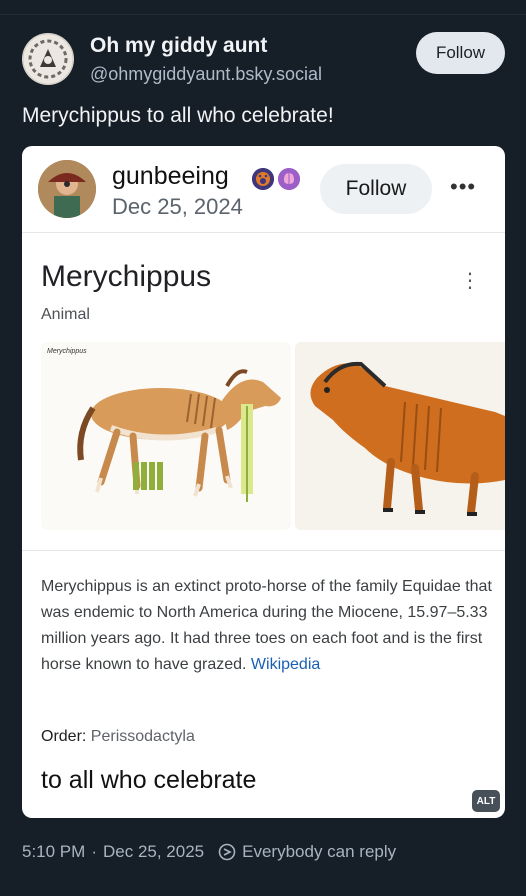 This screenshot has height=896, width=526. I want to click on order-value: Perissodactyla, so click(142, 736).